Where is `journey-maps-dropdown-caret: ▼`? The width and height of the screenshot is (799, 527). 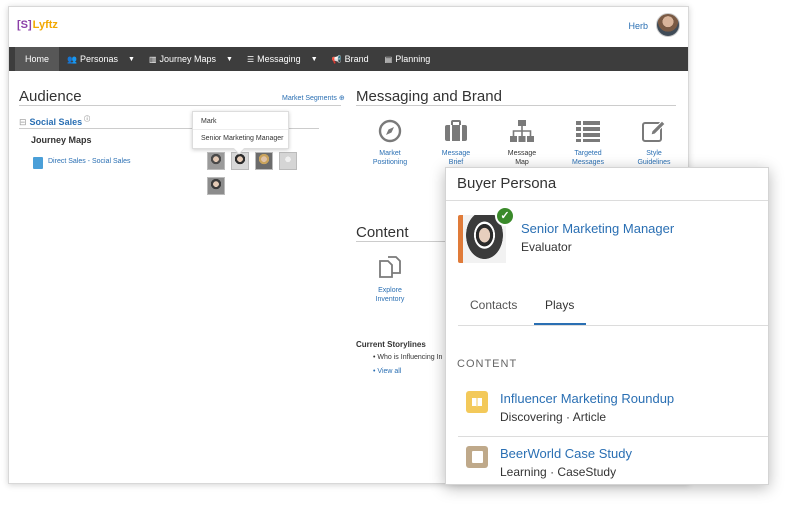 journey-maps-dropdown-caret: ▼ is located at coordinates (231, 59).